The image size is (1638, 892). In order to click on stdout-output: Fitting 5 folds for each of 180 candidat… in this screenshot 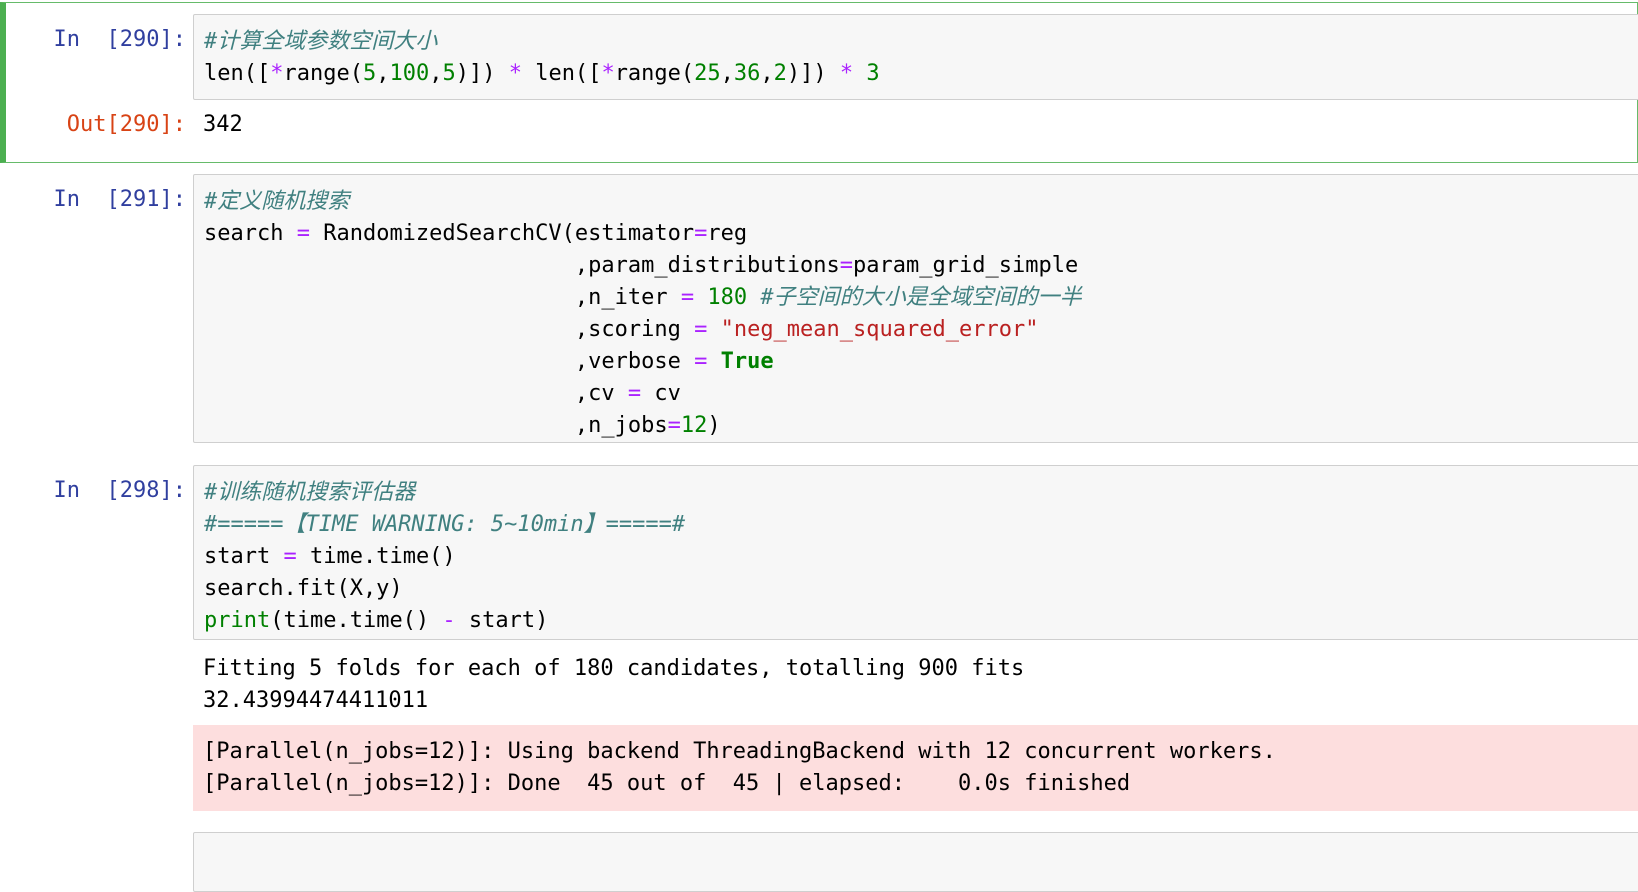, I will do `click(614, 684)`.